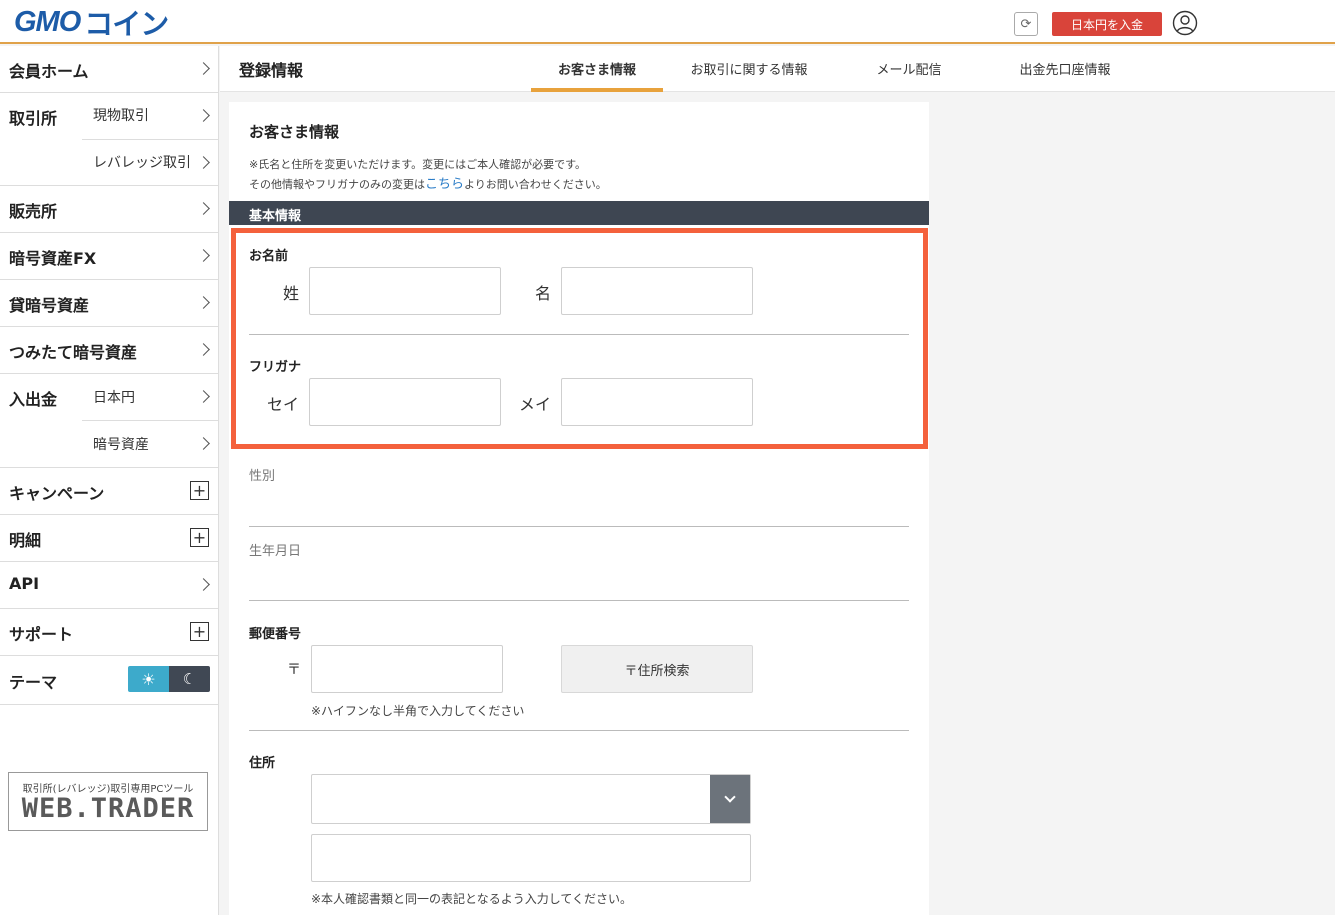  Describe the element at coordinates (531, 799) in the screenshot. I see `prefecture-select` at that location.